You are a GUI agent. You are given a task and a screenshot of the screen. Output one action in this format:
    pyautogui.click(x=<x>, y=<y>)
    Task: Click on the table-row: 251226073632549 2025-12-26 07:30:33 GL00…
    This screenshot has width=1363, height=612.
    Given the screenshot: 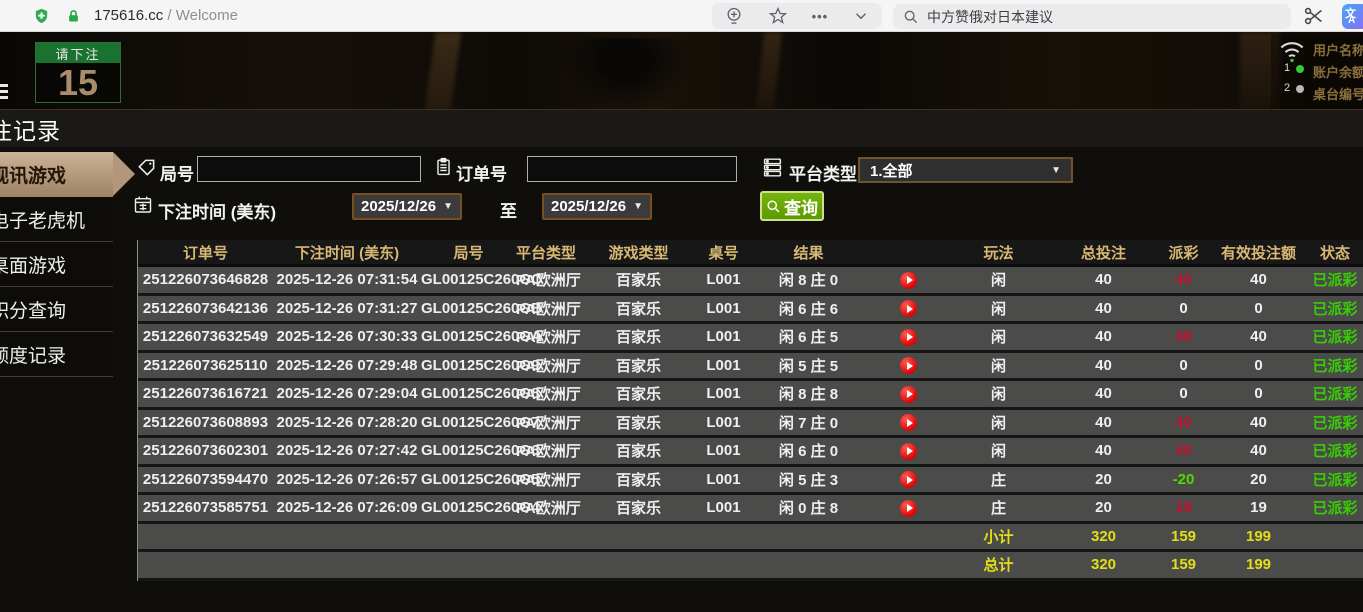 What is the action you would take?
    pyautogui.click(x=750, y=338)
    